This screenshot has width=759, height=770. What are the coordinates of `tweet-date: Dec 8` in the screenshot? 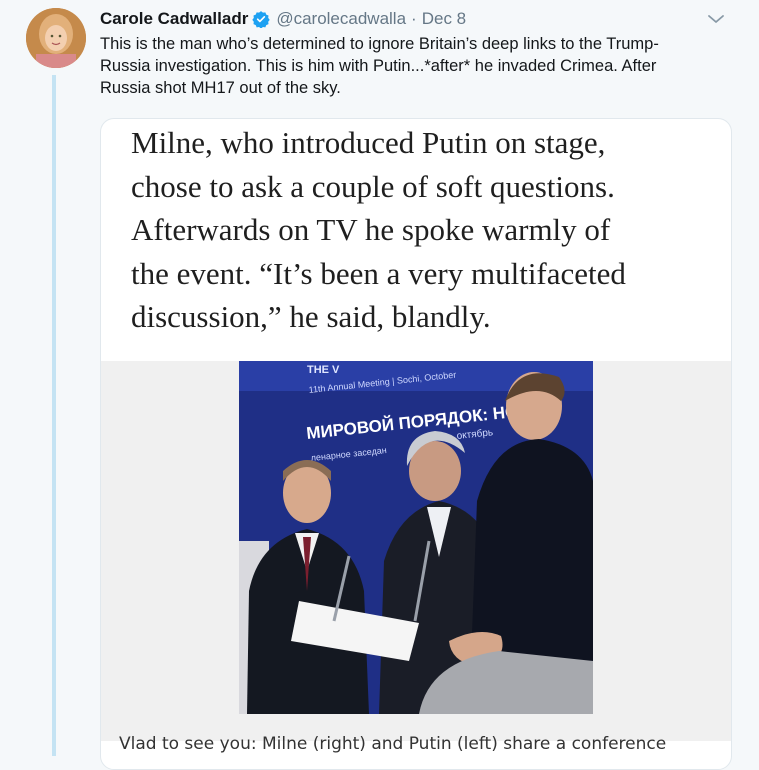 It's located at (444, 19).